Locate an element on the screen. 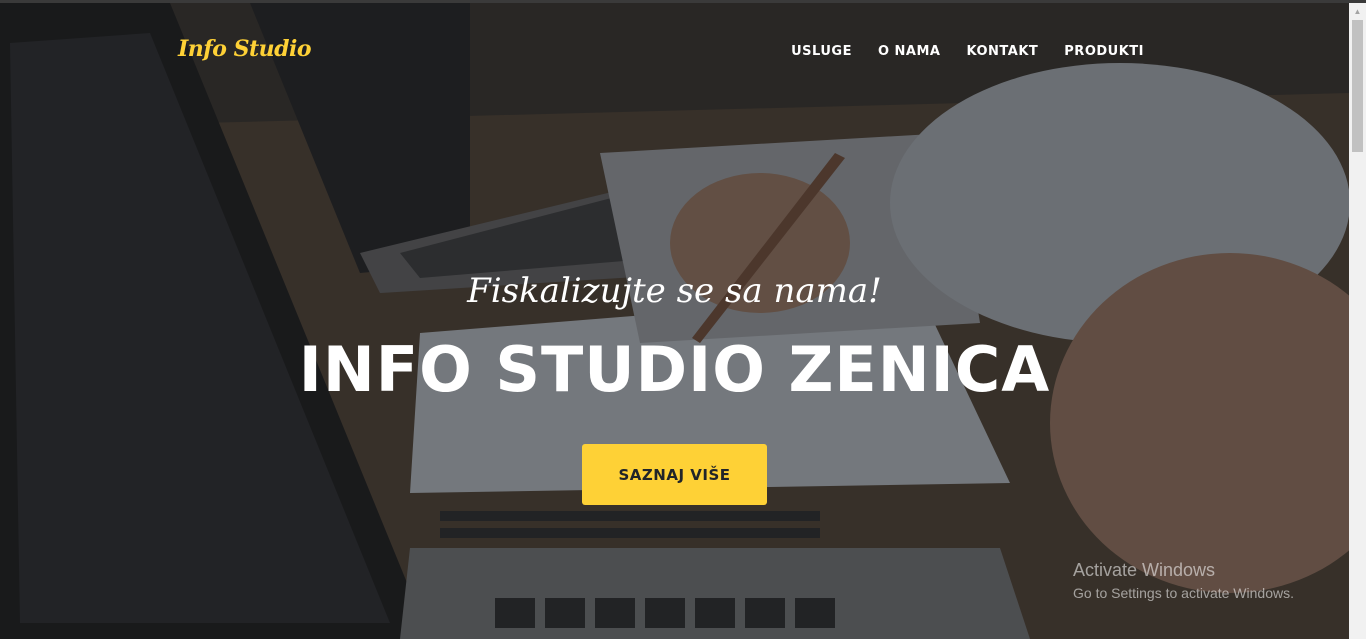 The image size is (1366, 639). hero-subheading: Fiskalizujte se sa nama! is located at coordinates (674, 291).